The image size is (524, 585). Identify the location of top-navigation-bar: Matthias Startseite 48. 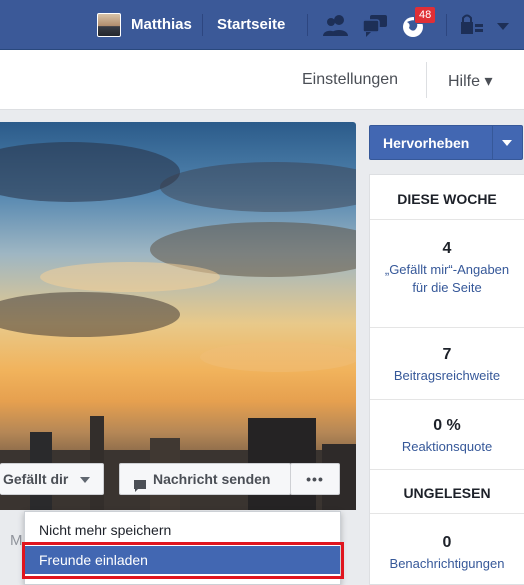
(262, 25).